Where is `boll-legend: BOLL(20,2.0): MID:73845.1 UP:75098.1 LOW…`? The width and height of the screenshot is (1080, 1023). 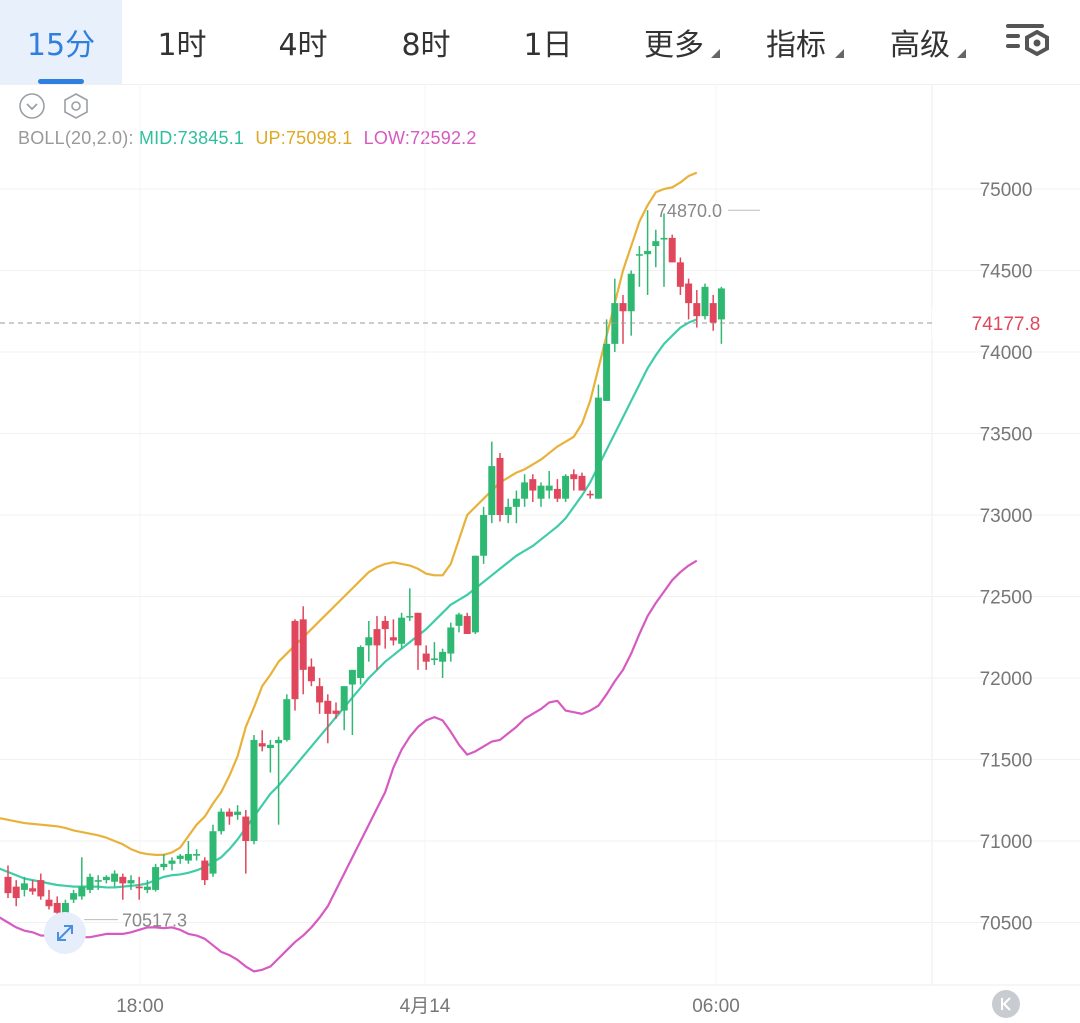 boll-legend: BOLL(20,2.0): MID:73845.1 UP:75098.1 LOW… is located at coordinates (250, 138).